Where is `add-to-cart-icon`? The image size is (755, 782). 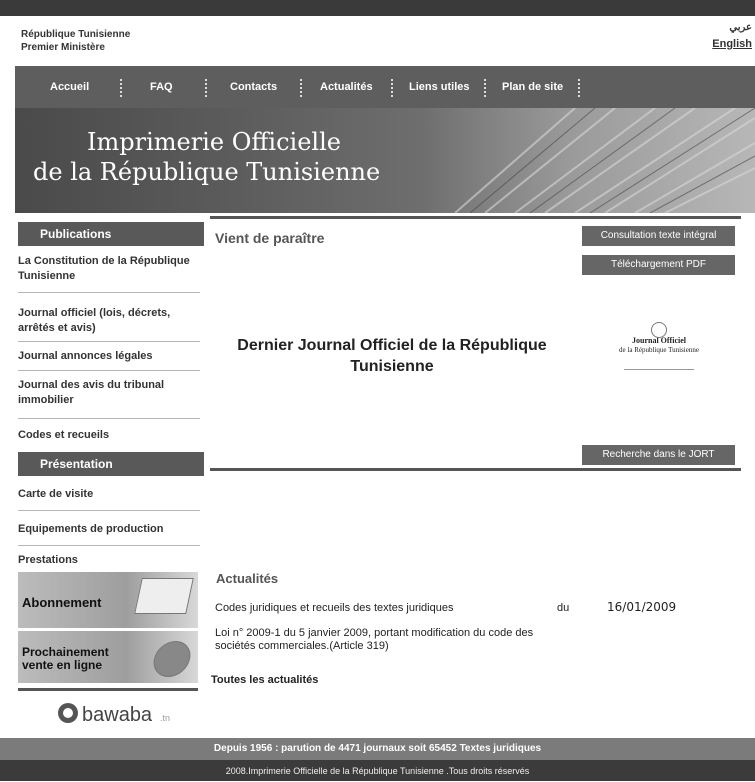 add-to-cart-icon is located at coordinates (164, 596).